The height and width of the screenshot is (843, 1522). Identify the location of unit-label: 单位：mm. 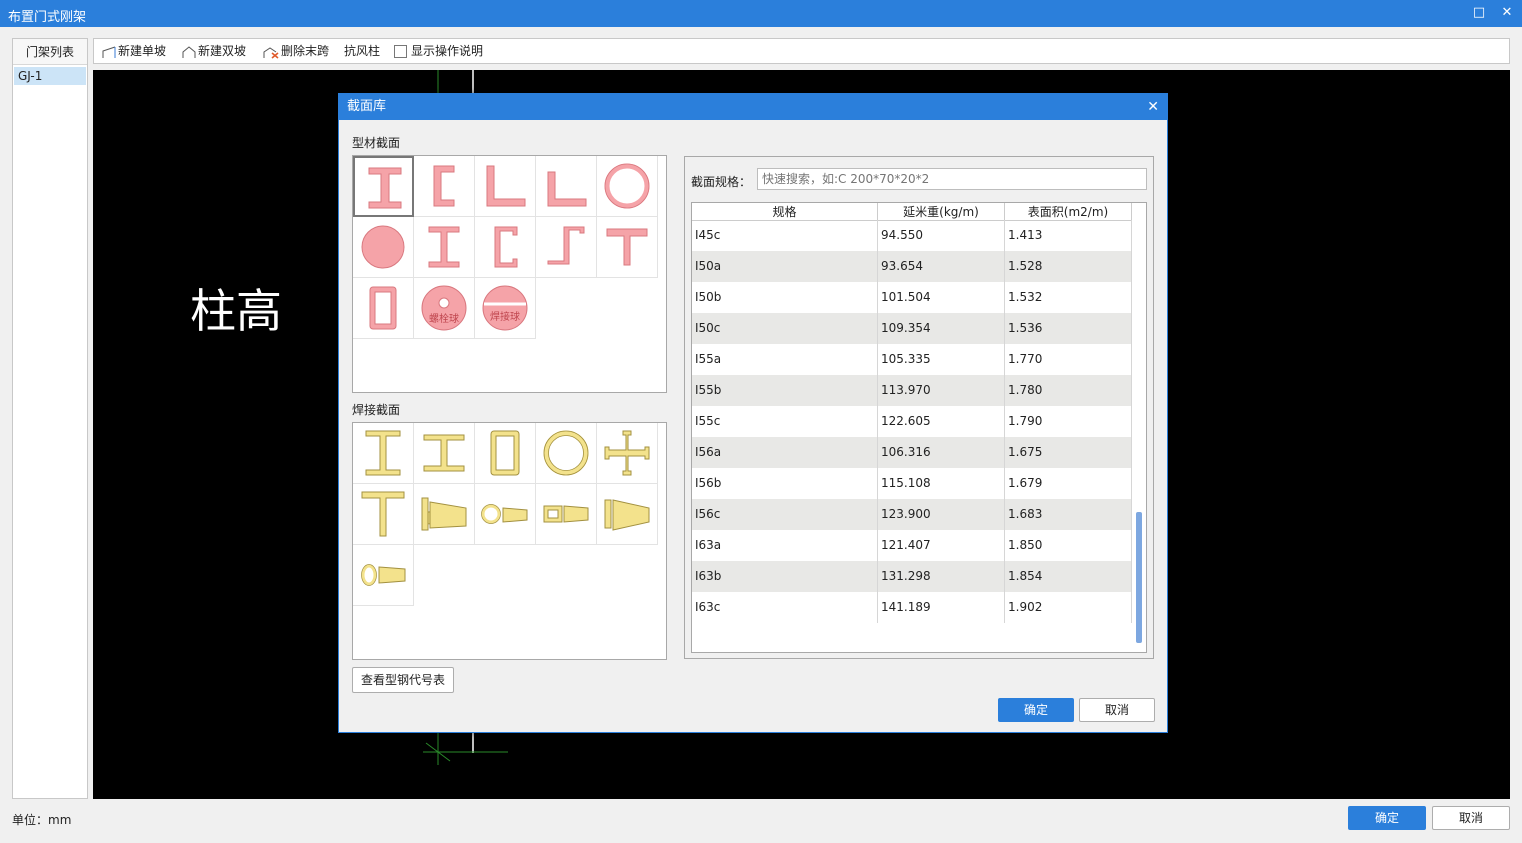
(42, 820).